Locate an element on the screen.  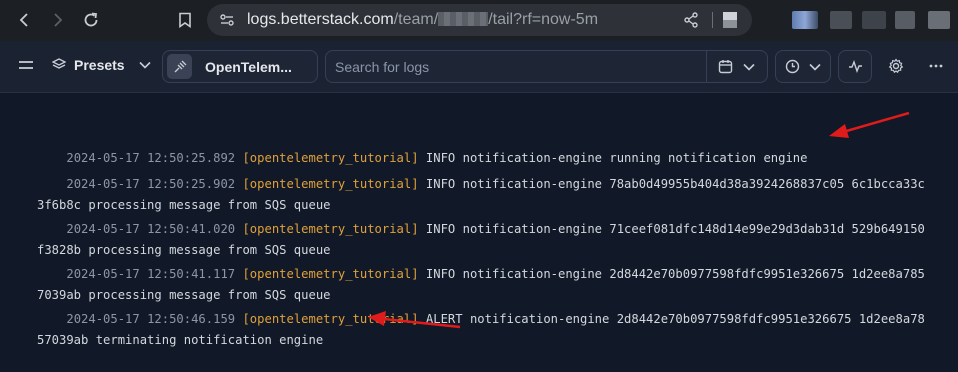
redacted-team-id is located at coordinates (463, 19).